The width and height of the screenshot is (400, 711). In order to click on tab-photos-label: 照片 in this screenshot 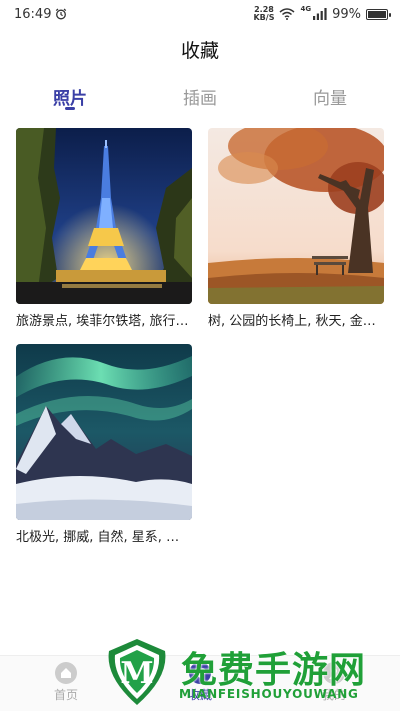, I will do `click(70, 99)`.